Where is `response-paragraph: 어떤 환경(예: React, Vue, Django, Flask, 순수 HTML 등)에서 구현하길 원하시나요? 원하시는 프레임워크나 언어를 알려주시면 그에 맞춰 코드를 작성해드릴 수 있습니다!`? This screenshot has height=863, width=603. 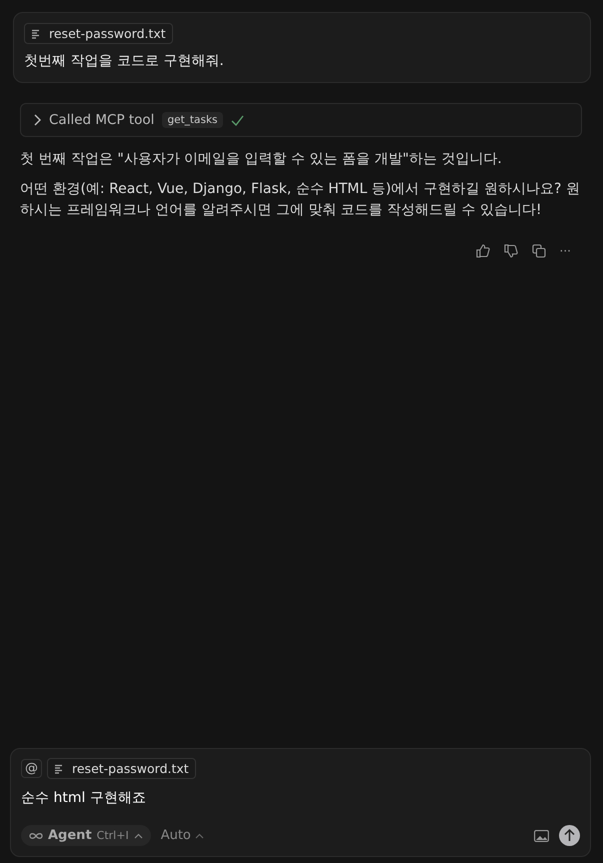 response-paragraph: 어떤 환경(예: React, Vue, Django, Flask, 순수 HTML 등)에서 구현하길 원하시나요? 원하시는 프레임워크나 언어를 알려주시면 그에 맞춰 코드를 작성해드릴 수 있습니다! is located at coordinates (300, 200).